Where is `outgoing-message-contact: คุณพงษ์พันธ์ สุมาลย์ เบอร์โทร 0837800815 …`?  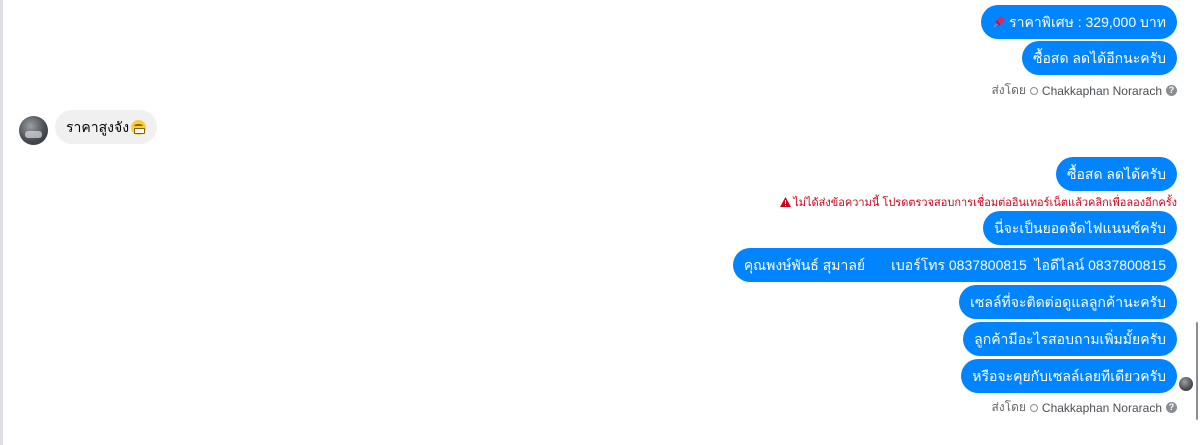 outgoing-message-contact: คุณพงษ์พันธ์ สุมาลย์ เบอร์โทร 0837800815 … is located at coordinates (954, 265).